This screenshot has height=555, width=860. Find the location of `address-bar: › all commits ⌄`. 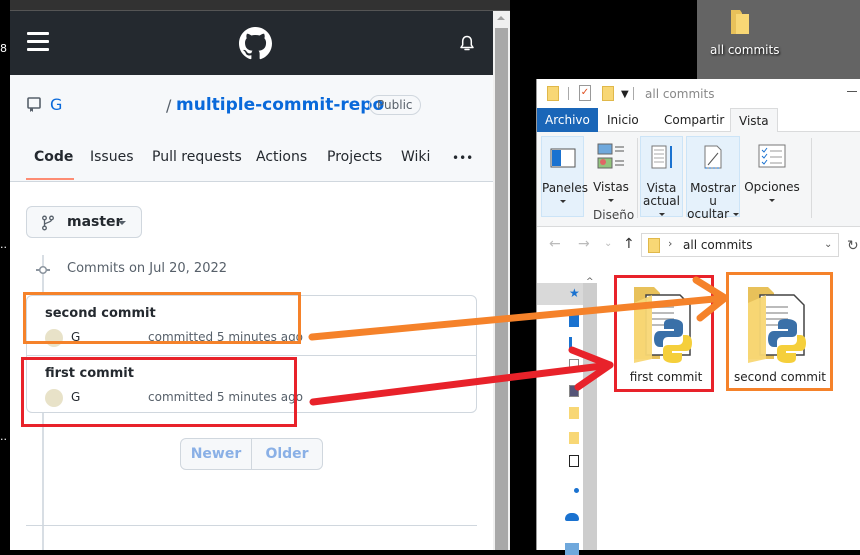

address-bar: › all commits ⌄ is located at coordinates (740, 245).